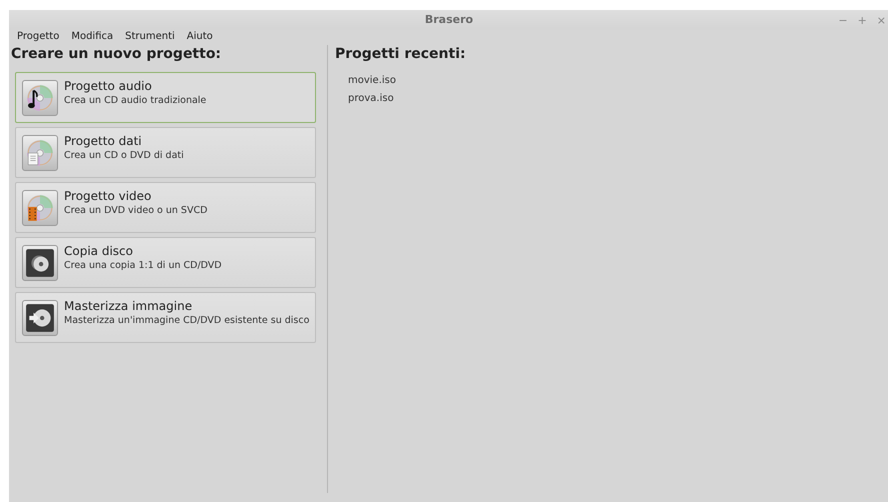  I want to click on project-title: Progetto video, so click(108, 196).